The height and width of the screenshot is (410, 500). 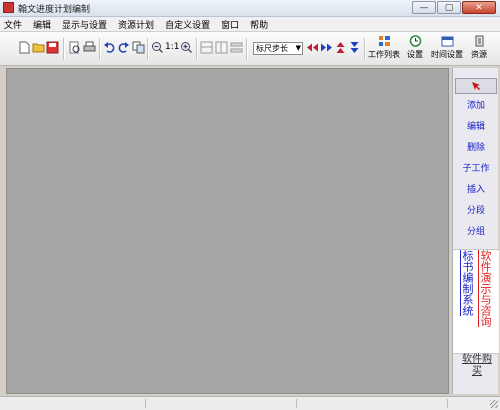 I want to click on step-left-icon, so click(x=312, y=47).